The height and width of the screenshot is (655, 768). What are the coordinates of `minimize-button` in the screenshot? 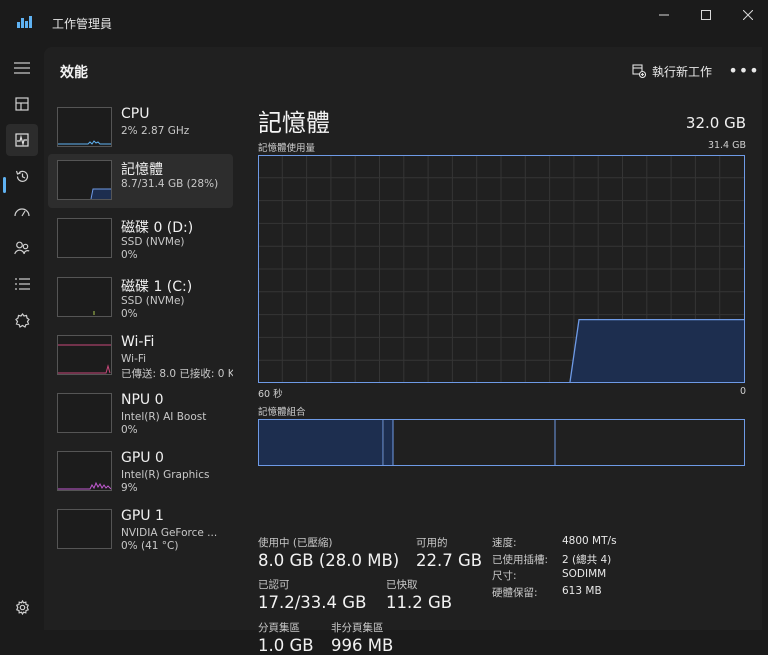 It's located at (664, 15).